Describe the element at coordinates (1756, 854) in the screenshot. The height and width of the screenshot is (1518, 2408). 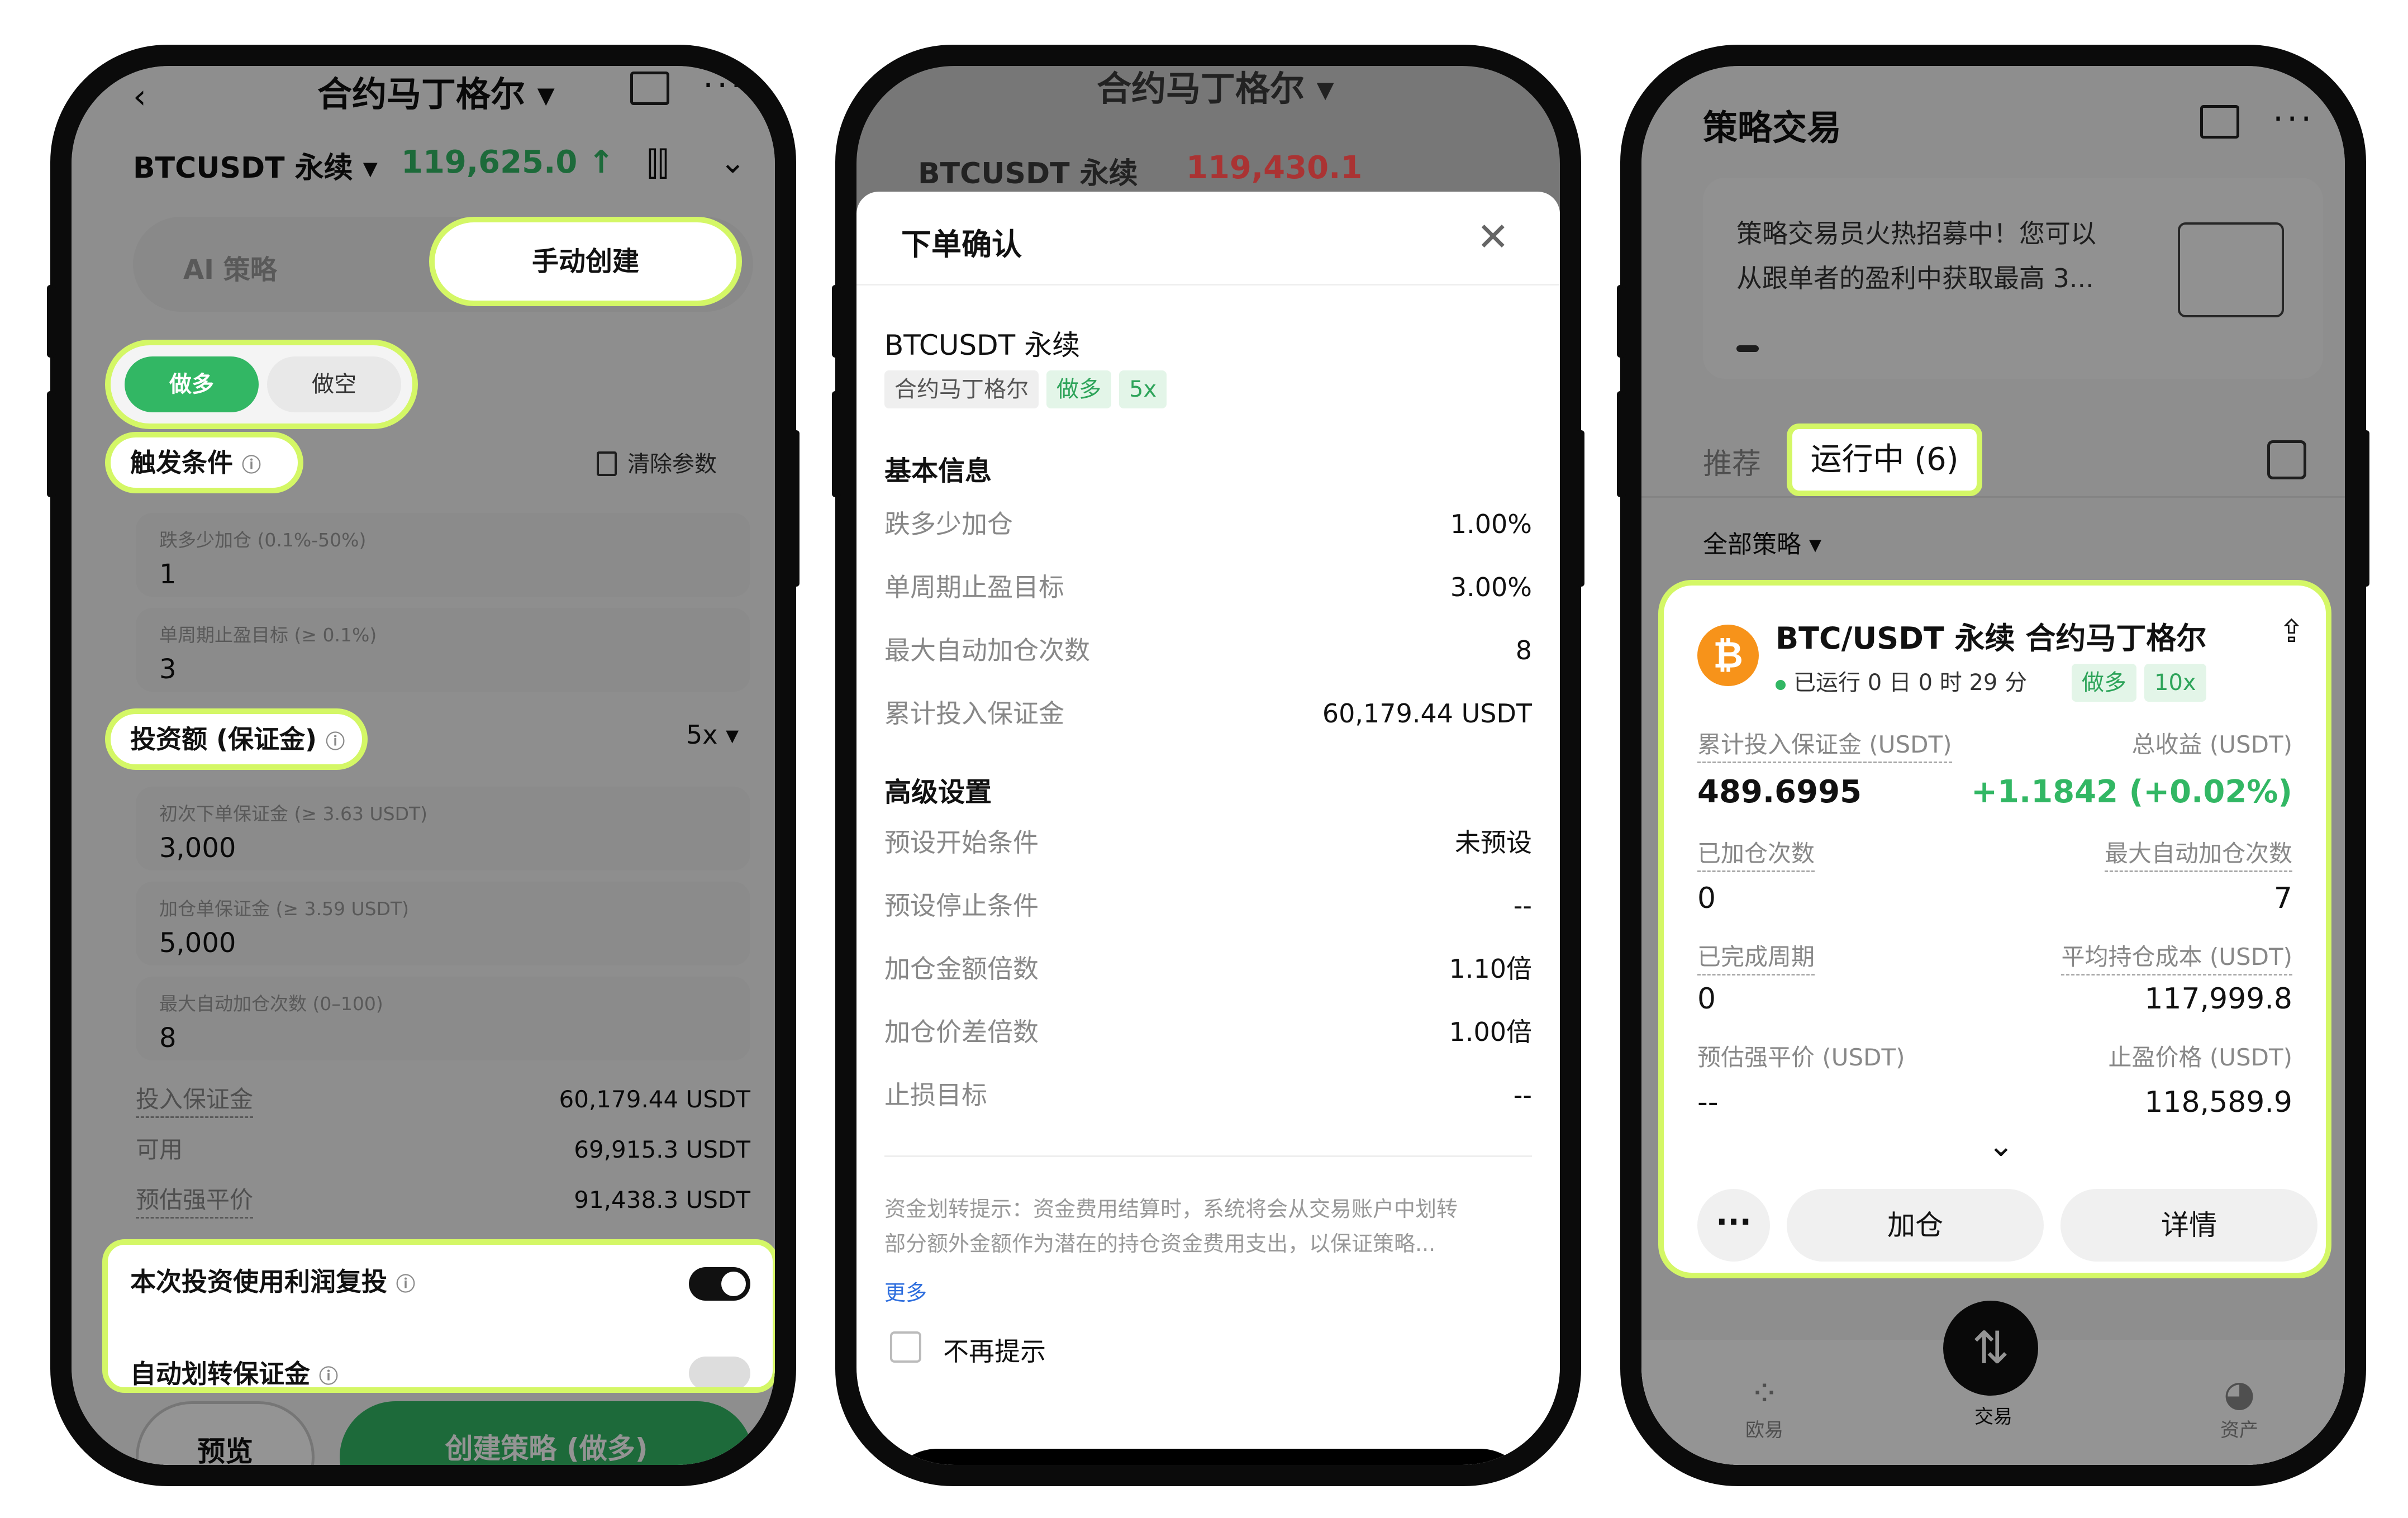
I see `stat-label: 已加仓次数` at that location.